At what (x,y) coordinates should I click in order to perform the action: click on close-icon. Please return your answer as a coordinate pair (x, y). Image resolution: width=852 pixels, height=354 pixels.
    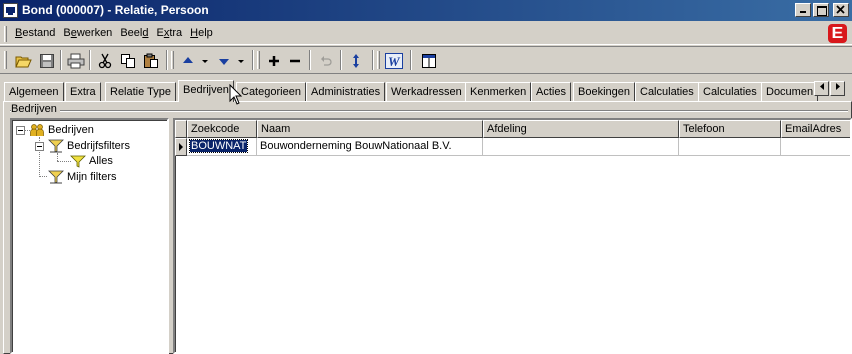
    Looking at the image, I should click on (840, 9).